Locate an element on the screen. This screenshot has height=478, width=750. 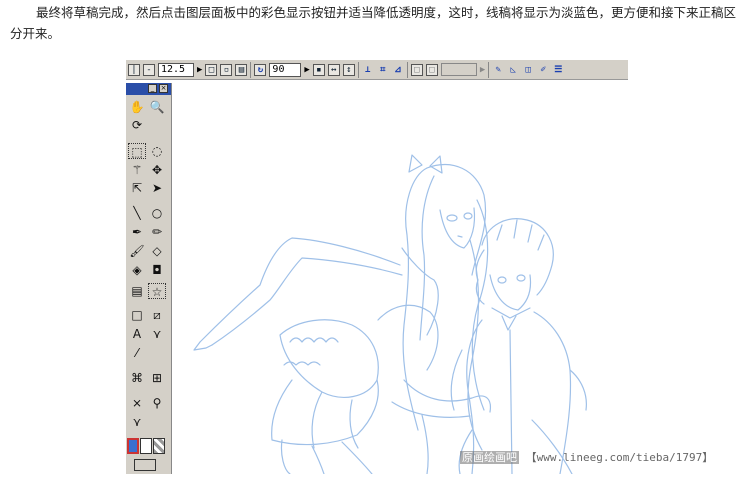
zoom-input: 12.5 is located at coordinates (176, 69).